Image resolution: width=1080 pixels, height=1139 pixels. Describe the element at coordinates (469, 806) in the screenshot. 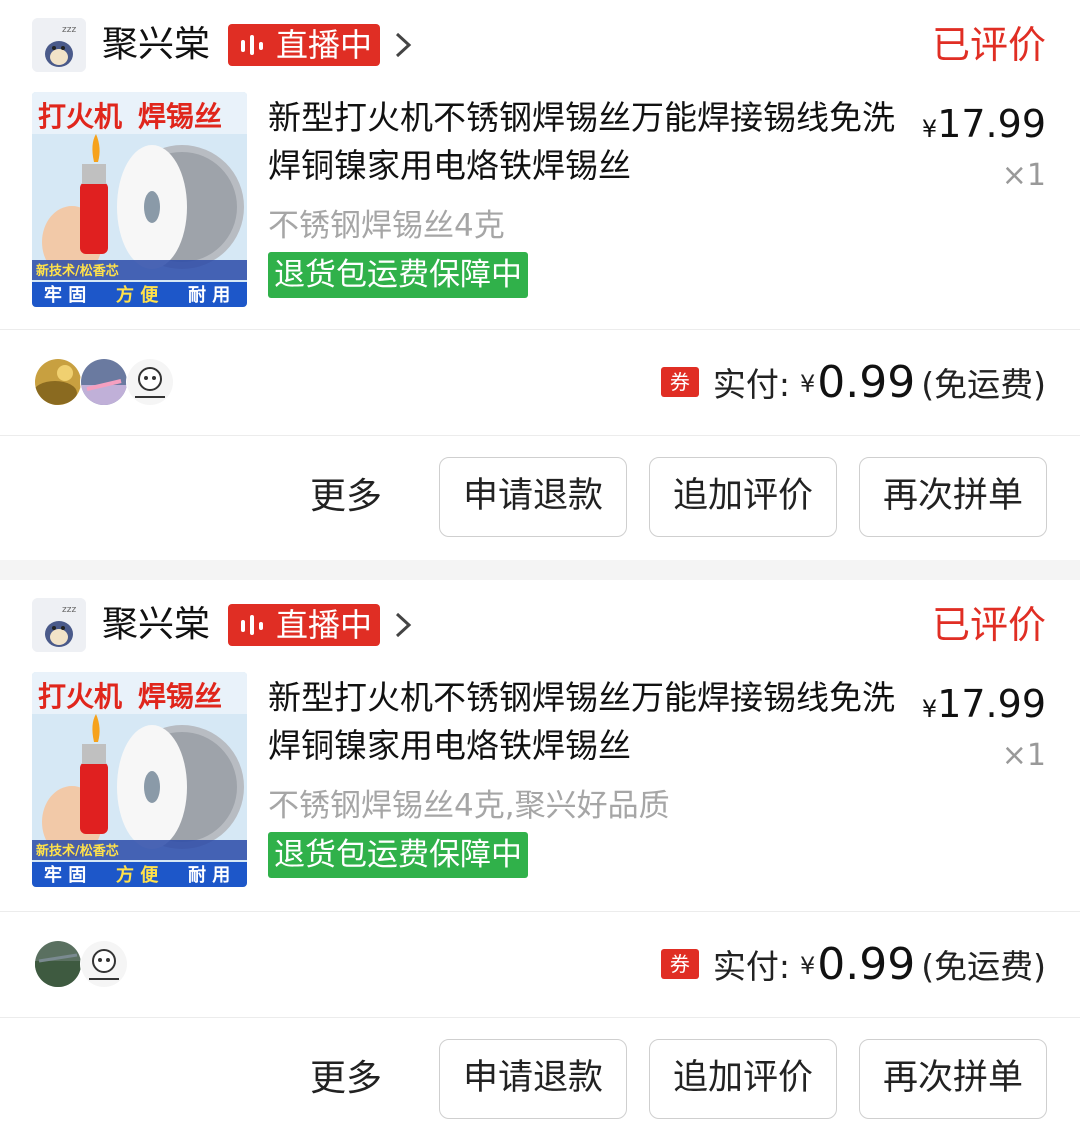

I see `product-spec: 不锈钢焊锡丝4克,聚兴好品质` at that location.